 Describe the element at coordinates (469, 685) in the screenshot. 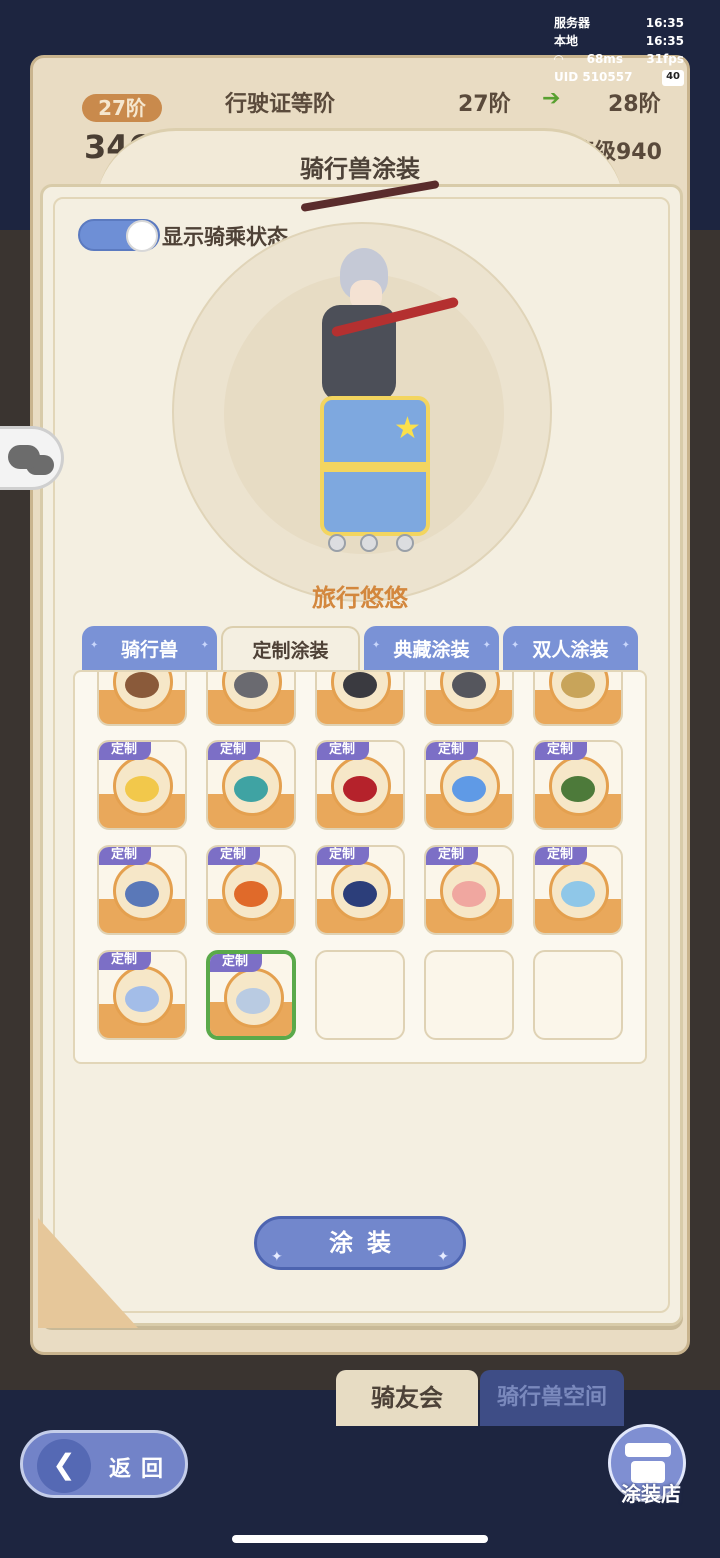

I see `robot-mount-icon` at that location.